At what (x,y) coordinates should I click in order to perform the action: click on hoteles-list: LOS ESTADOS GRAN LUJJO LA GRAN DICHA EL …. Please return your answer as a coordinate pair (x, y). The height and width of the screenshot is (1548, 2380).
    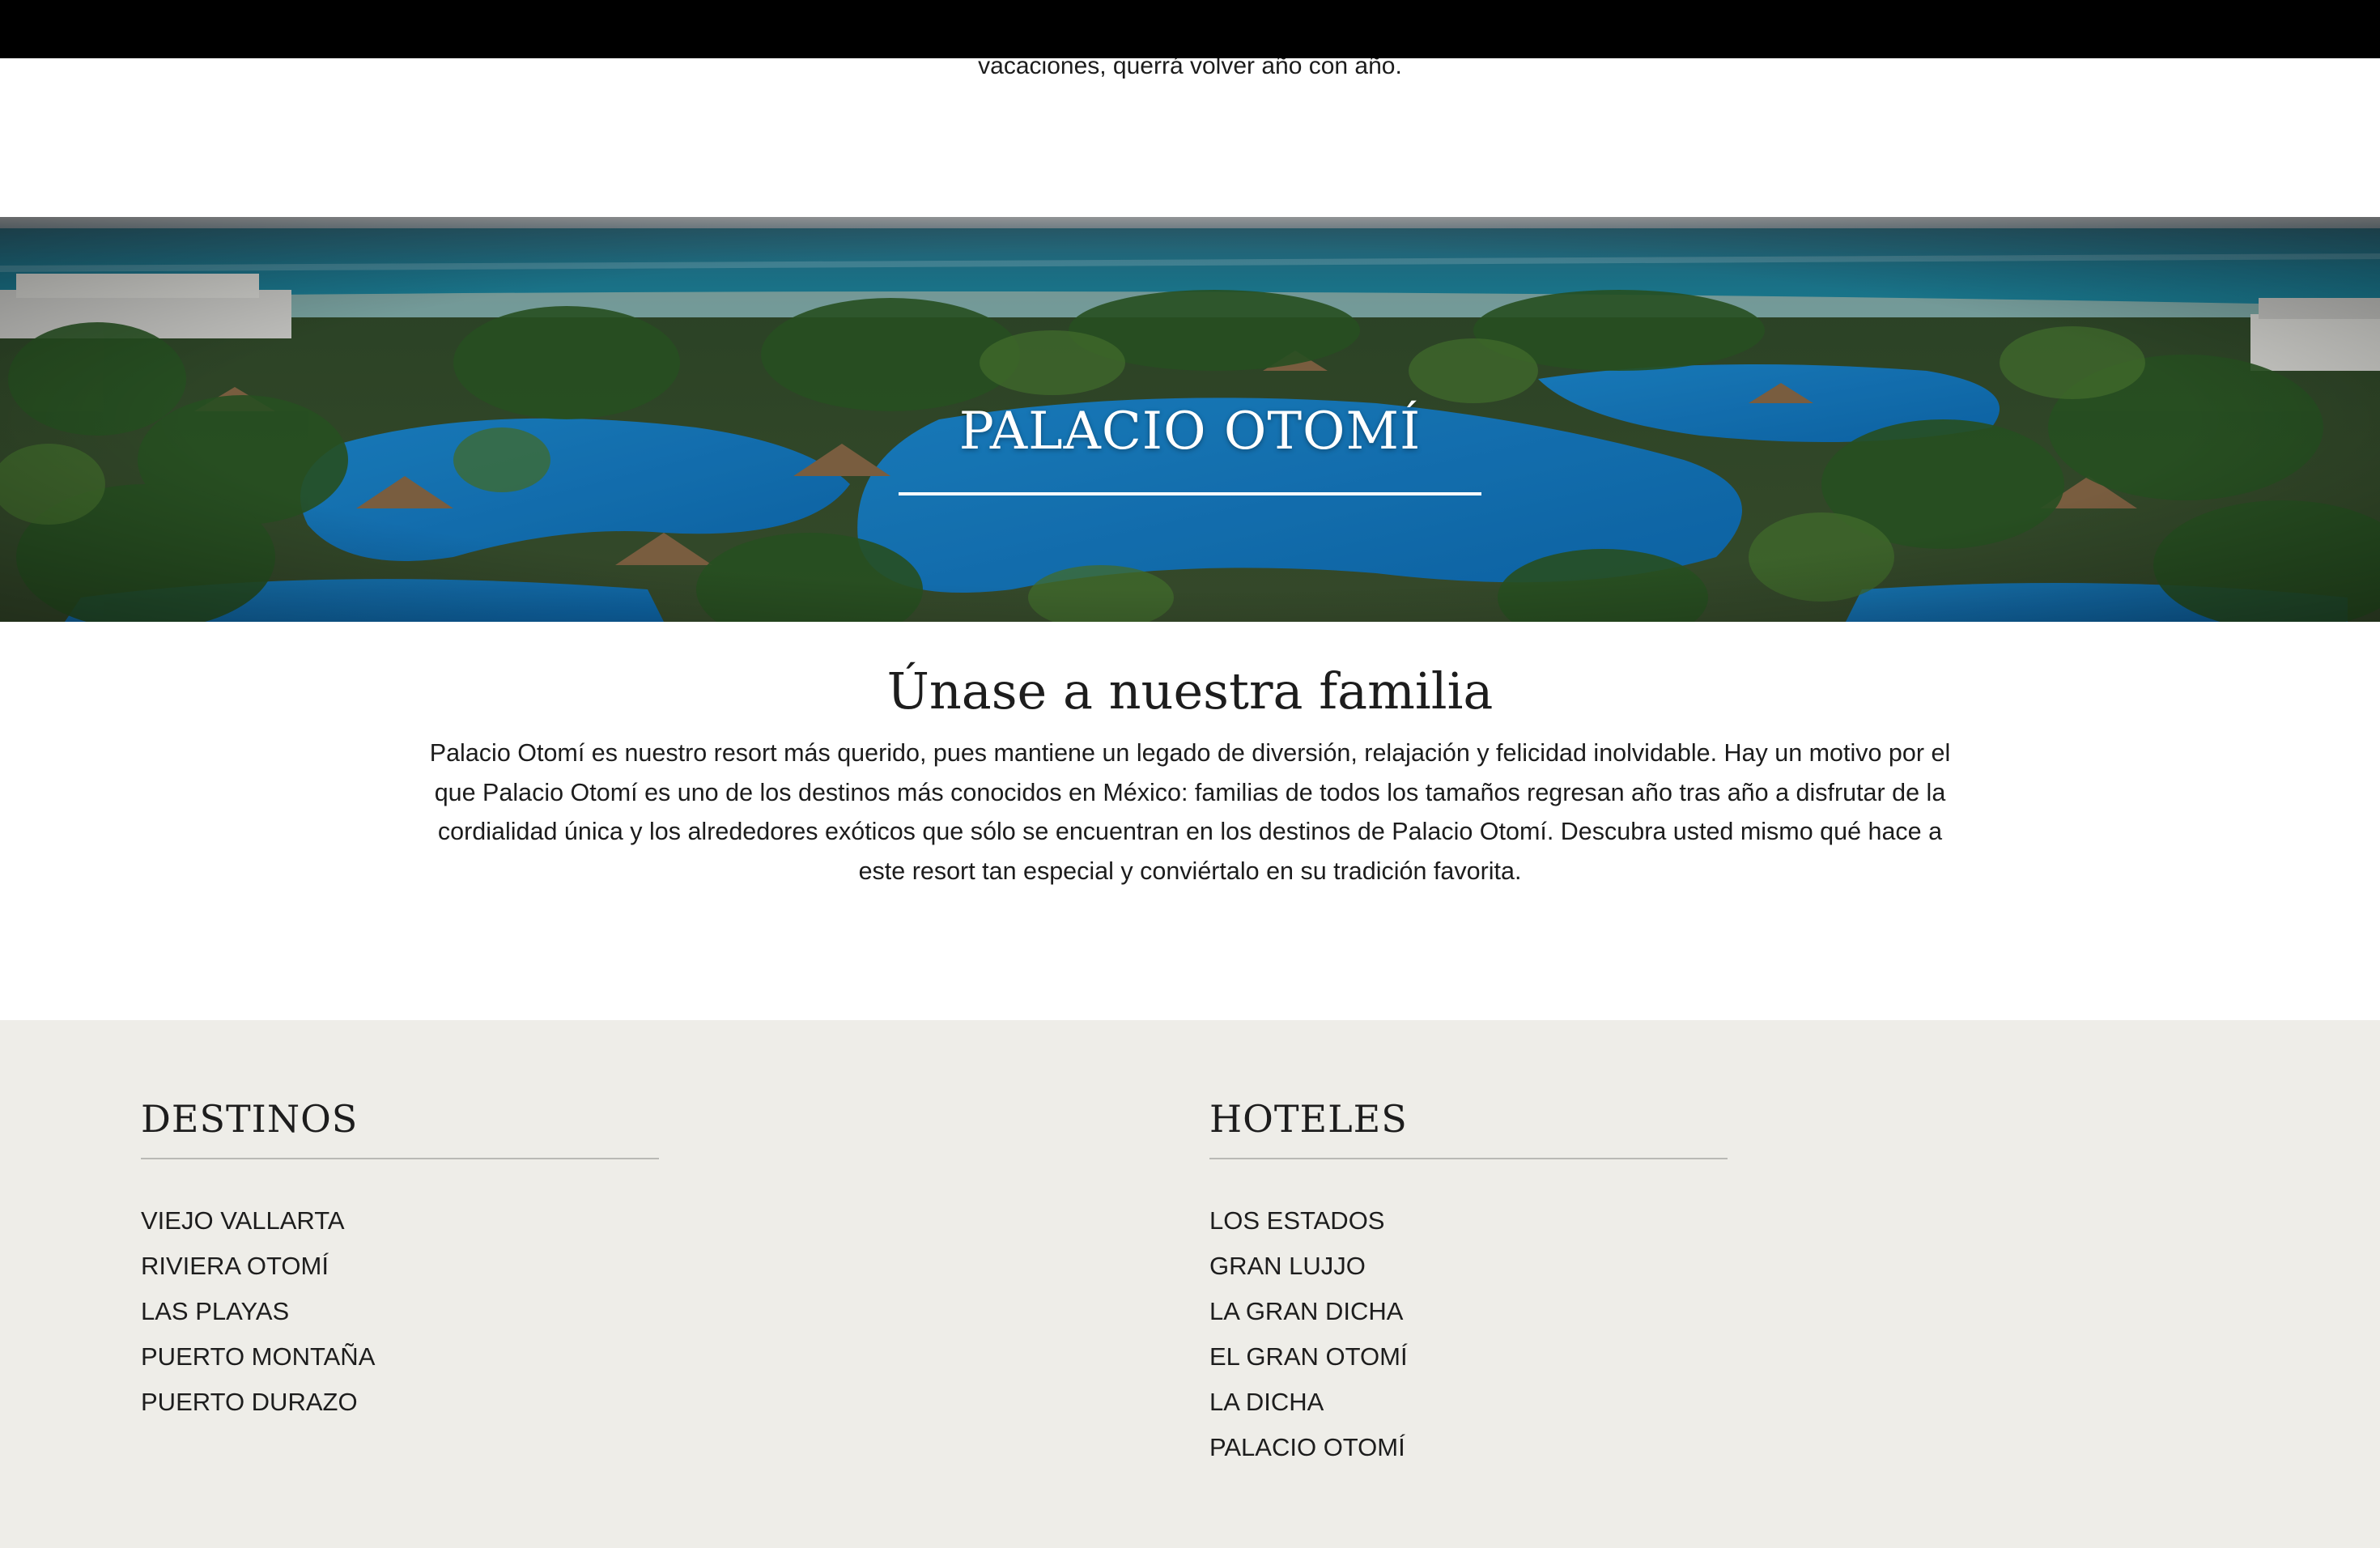
    Looking at the image, I should click on (1468, 1334).